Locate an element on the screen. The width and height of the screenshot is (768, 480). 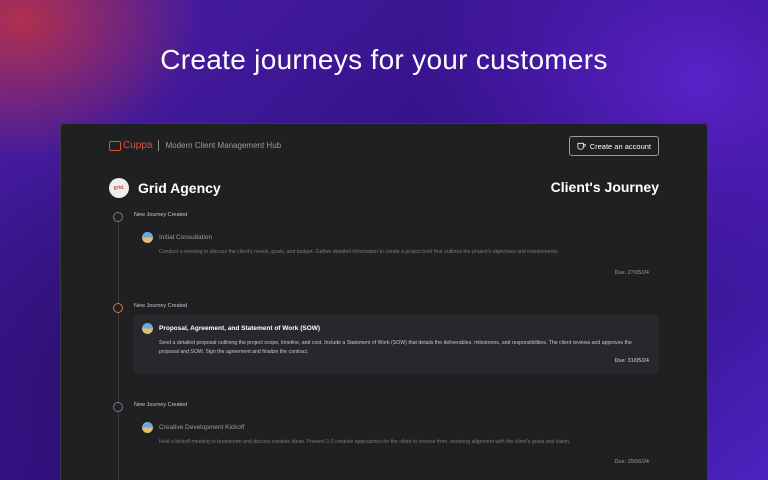
card-title: Initial Consultation is located at coordinates (186, 237).